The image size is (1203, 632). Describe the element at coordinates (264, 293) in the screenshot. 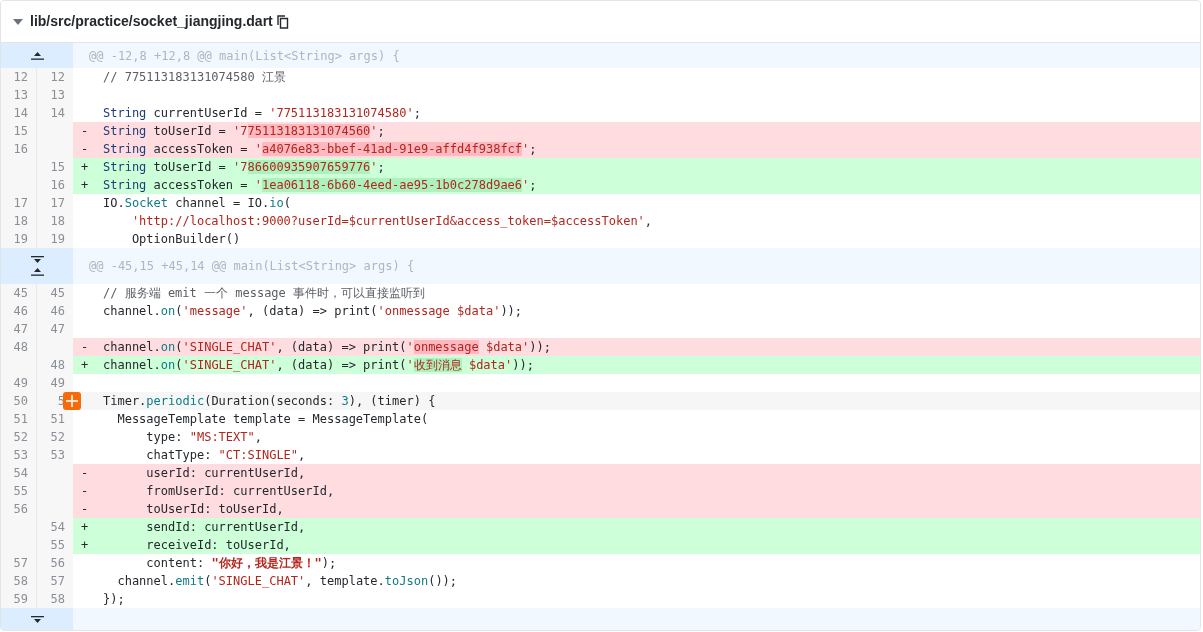

I see `code-text: // 服务端 emit 一个 message 事件时，可以直接监听到` at that location.